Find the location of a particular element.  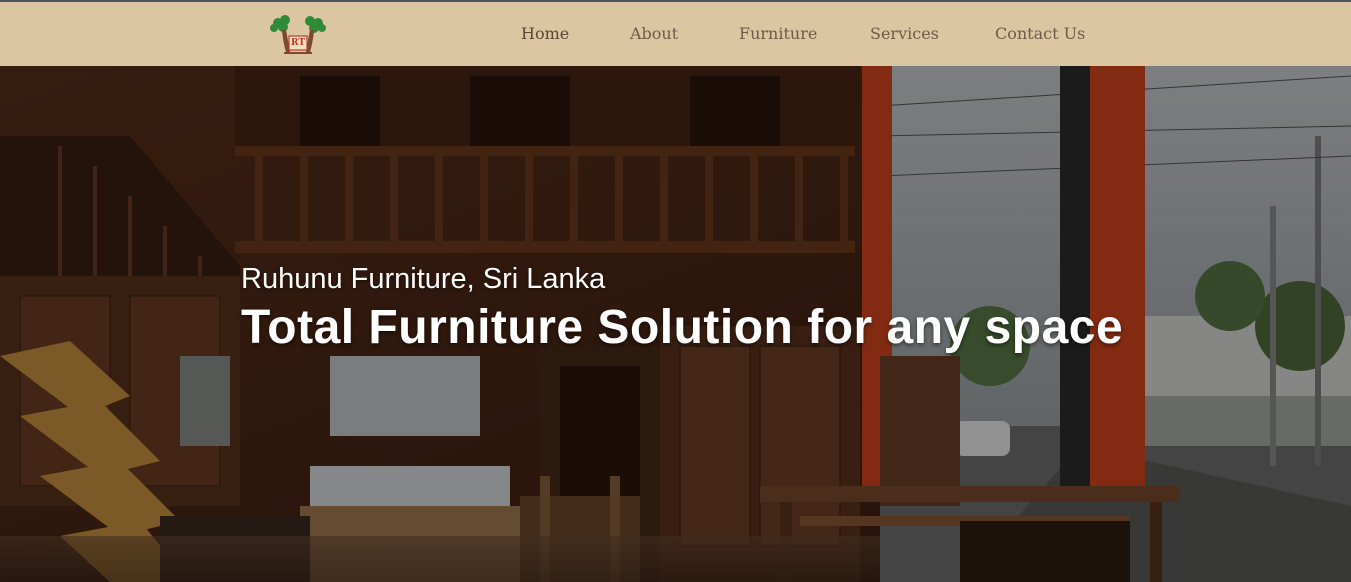

nav-services: Services is located at coordinates (904, 33).